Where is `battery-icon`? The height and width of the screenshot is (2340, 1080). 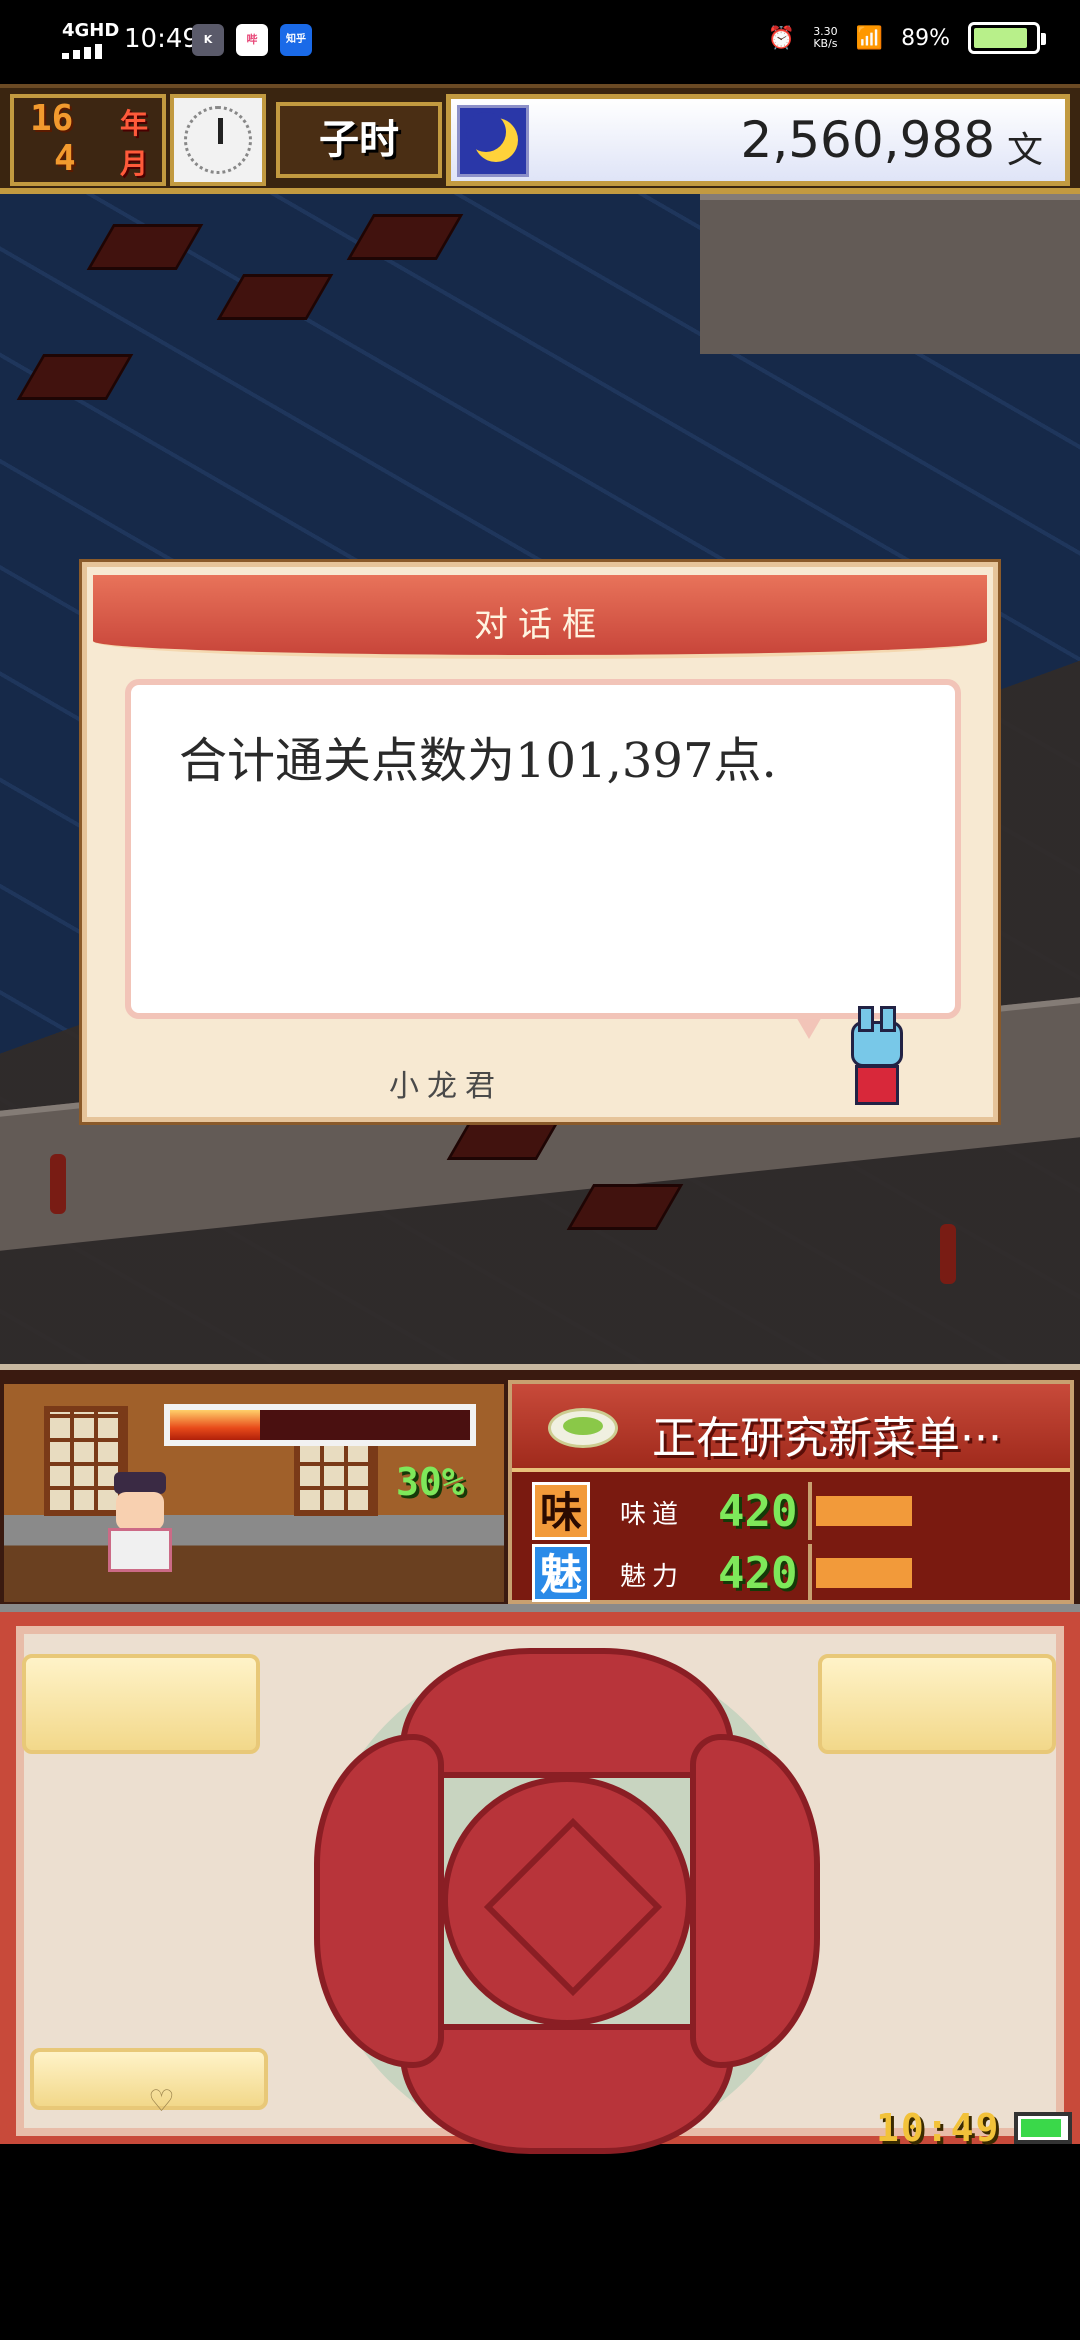 battery-icon is located at coordinates (1007, 38).